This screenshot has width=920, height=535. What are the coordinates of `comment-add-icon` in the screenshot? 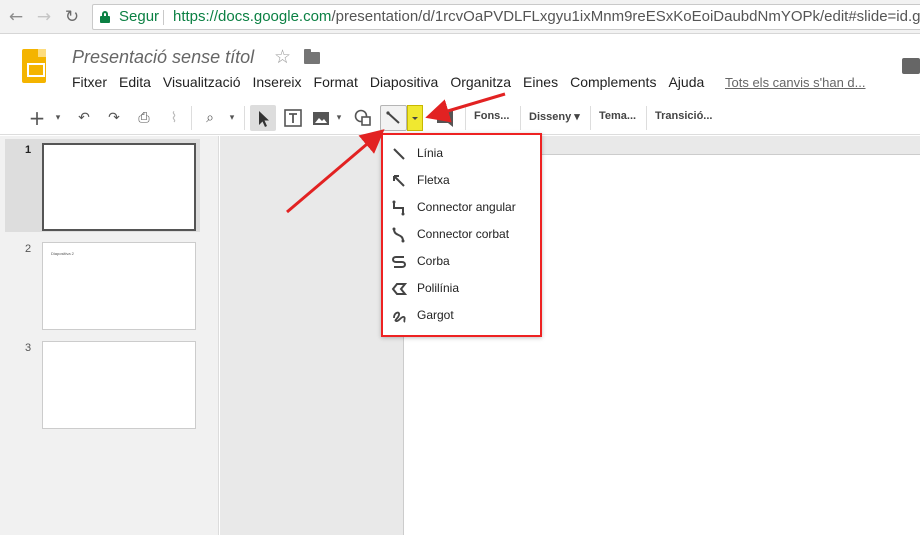 It's located at (445, 118).